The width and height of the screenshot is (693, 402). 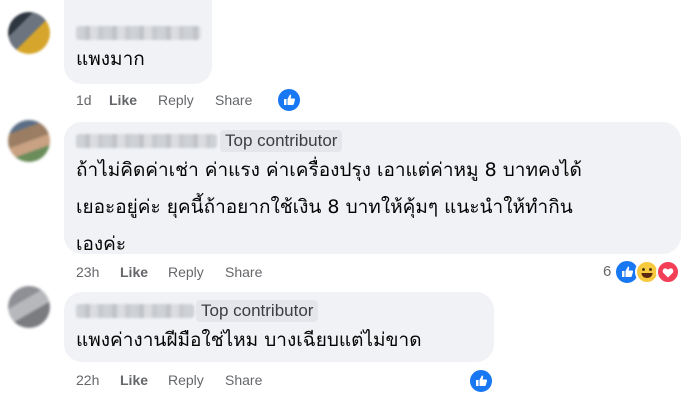 What do you see at coordinates (87, 380) in the screenshot?
I see `comment-age: 22h` at bounding box center [87, 380].